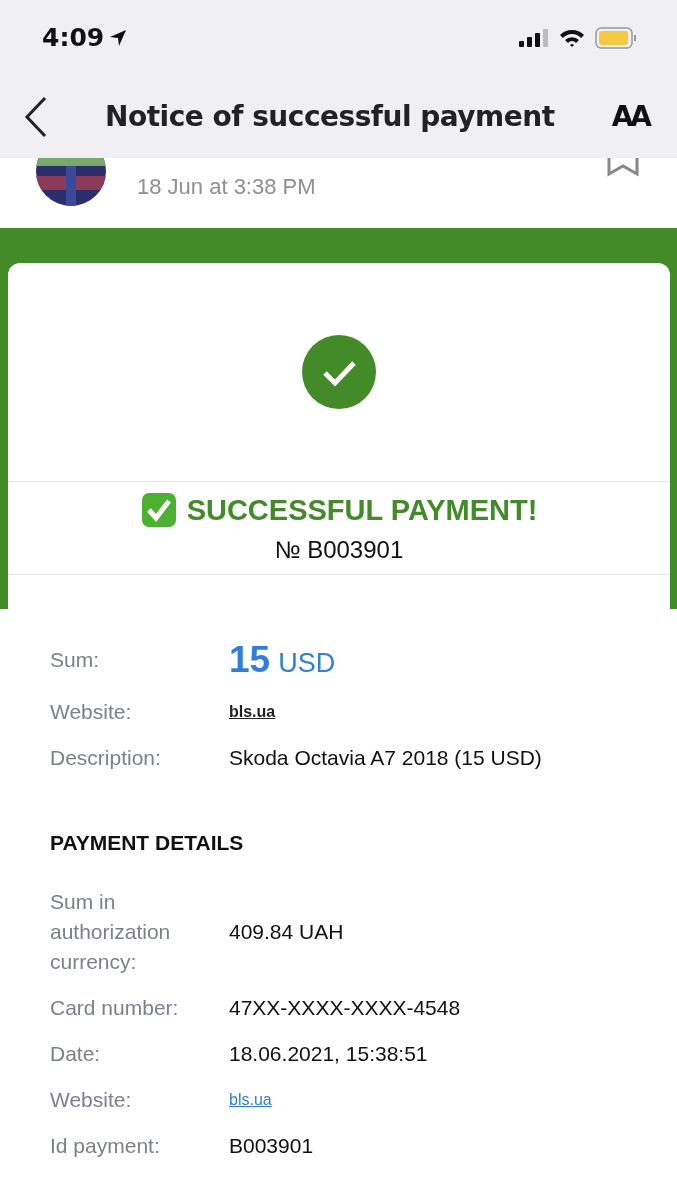 The image size is (677, 1200). What do you see at coordinates (534, 37) in the screenshot?
I see `signal-icon` at bounding box center [534, 37].